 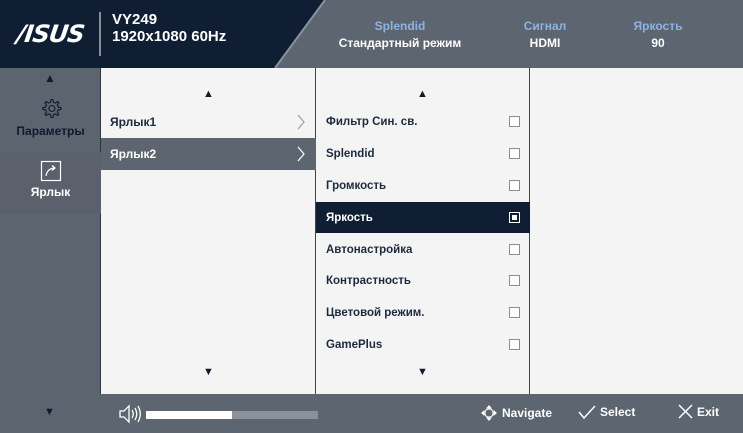 I want to click on option-color-mode: Цветовой режим., so click(x=423, y=312).